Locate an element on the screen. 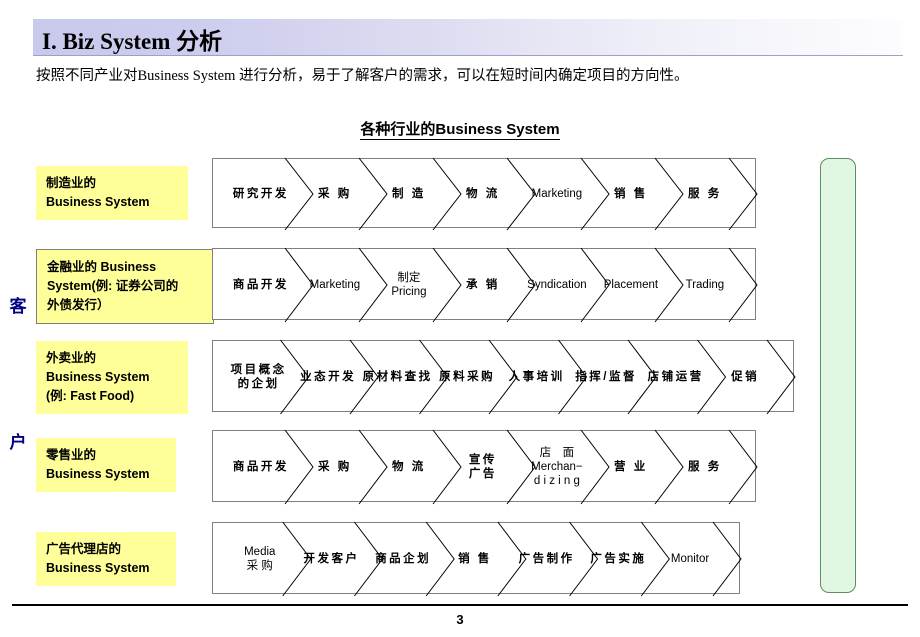  row-label-5: 广告代理店的 Business System is located at coordinates (106, 559).